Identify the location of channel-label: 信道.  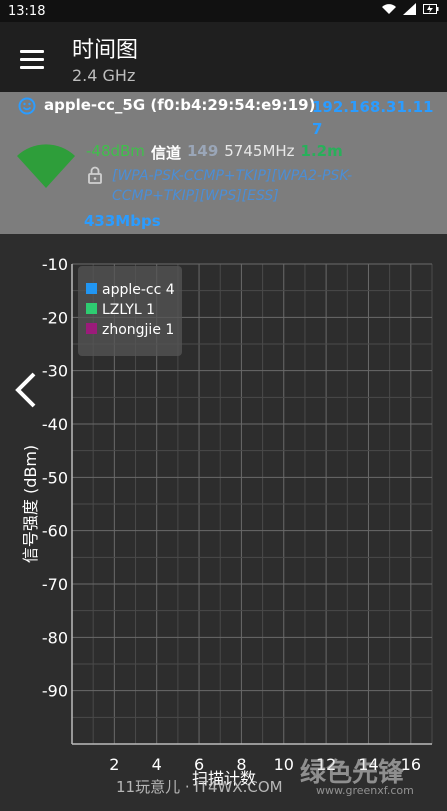
(165, 153).